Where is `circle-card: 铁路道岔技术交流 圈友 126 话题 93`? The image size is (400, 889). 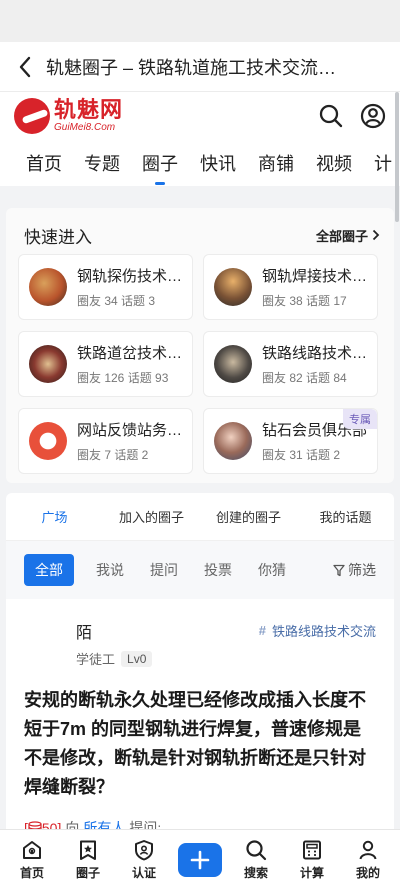 circle-card: 铁路道岔技术交流 圈友 126 话题 93 is located at coordinates (105, 364).